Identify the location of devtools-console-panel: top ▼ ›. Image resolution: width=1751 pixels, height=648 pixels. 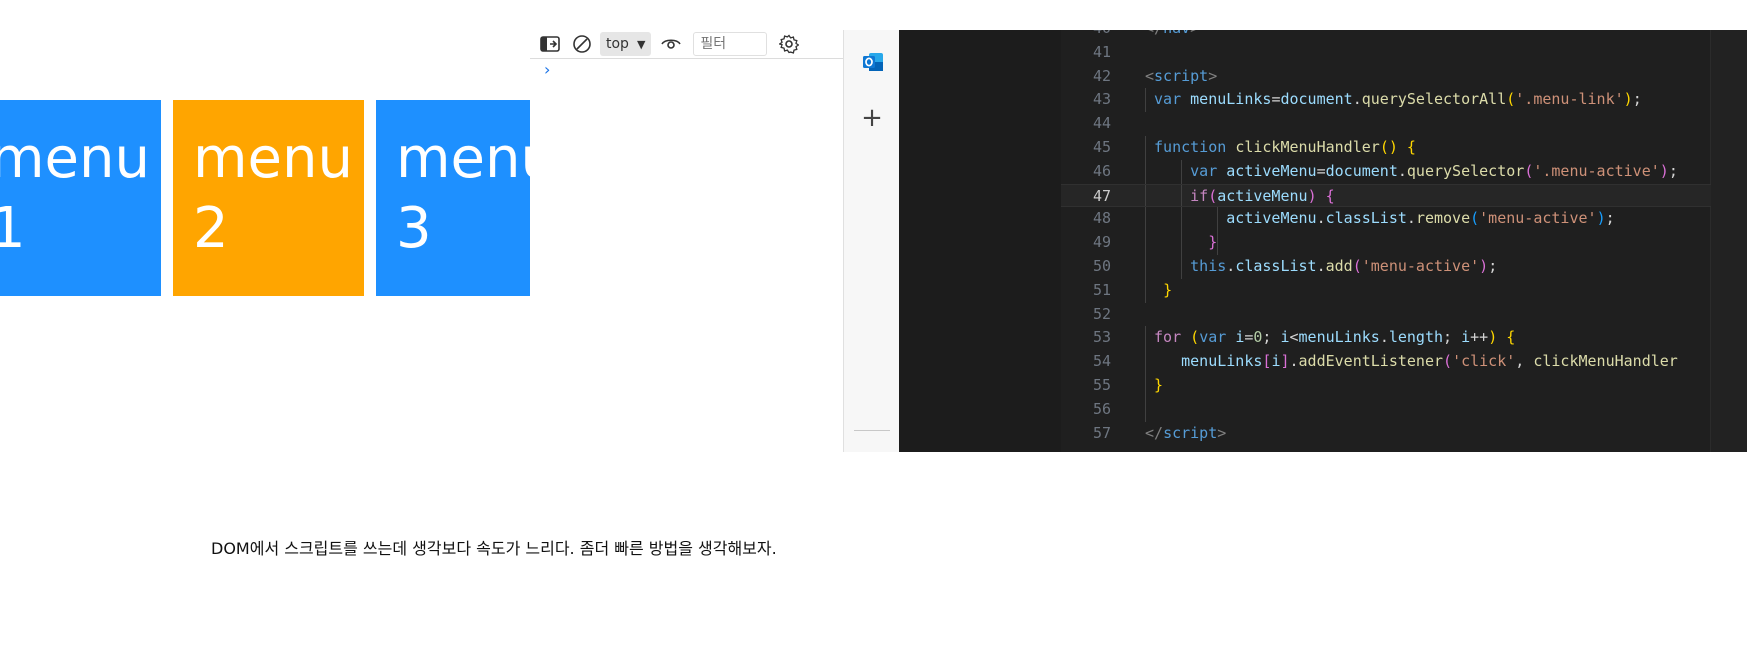
(686, 241).